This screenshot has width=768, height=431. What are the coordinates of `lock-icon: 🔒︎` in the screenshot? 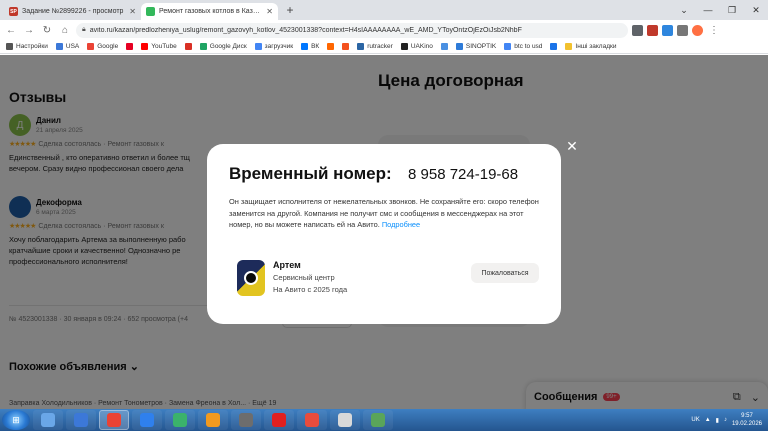 It's located at (84, 29).